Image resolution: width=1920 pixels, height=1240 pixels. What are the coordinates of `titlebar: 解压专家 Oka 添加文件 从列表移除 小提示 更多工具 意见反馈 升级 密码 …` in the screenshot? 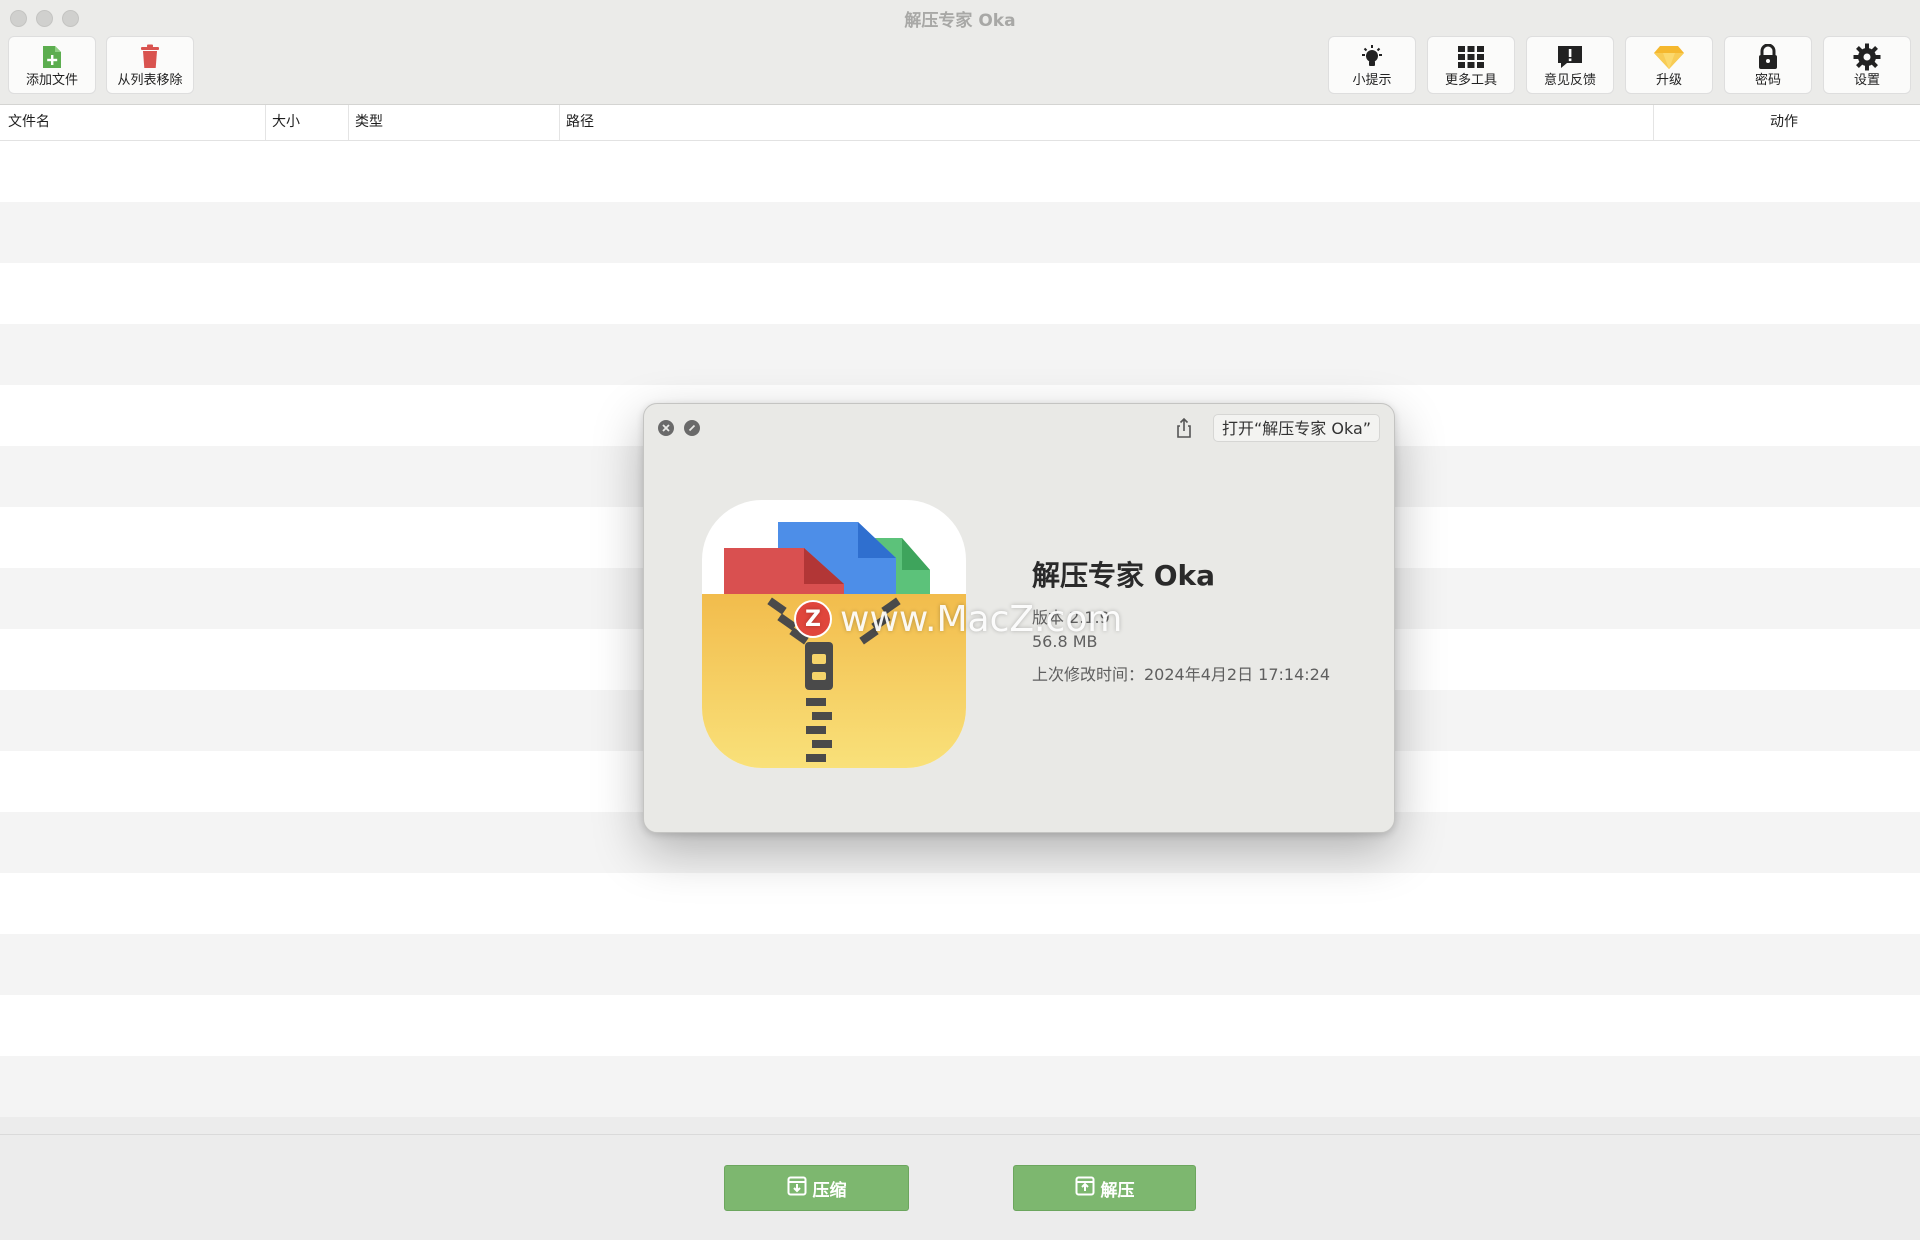 It's located at (960, 52).